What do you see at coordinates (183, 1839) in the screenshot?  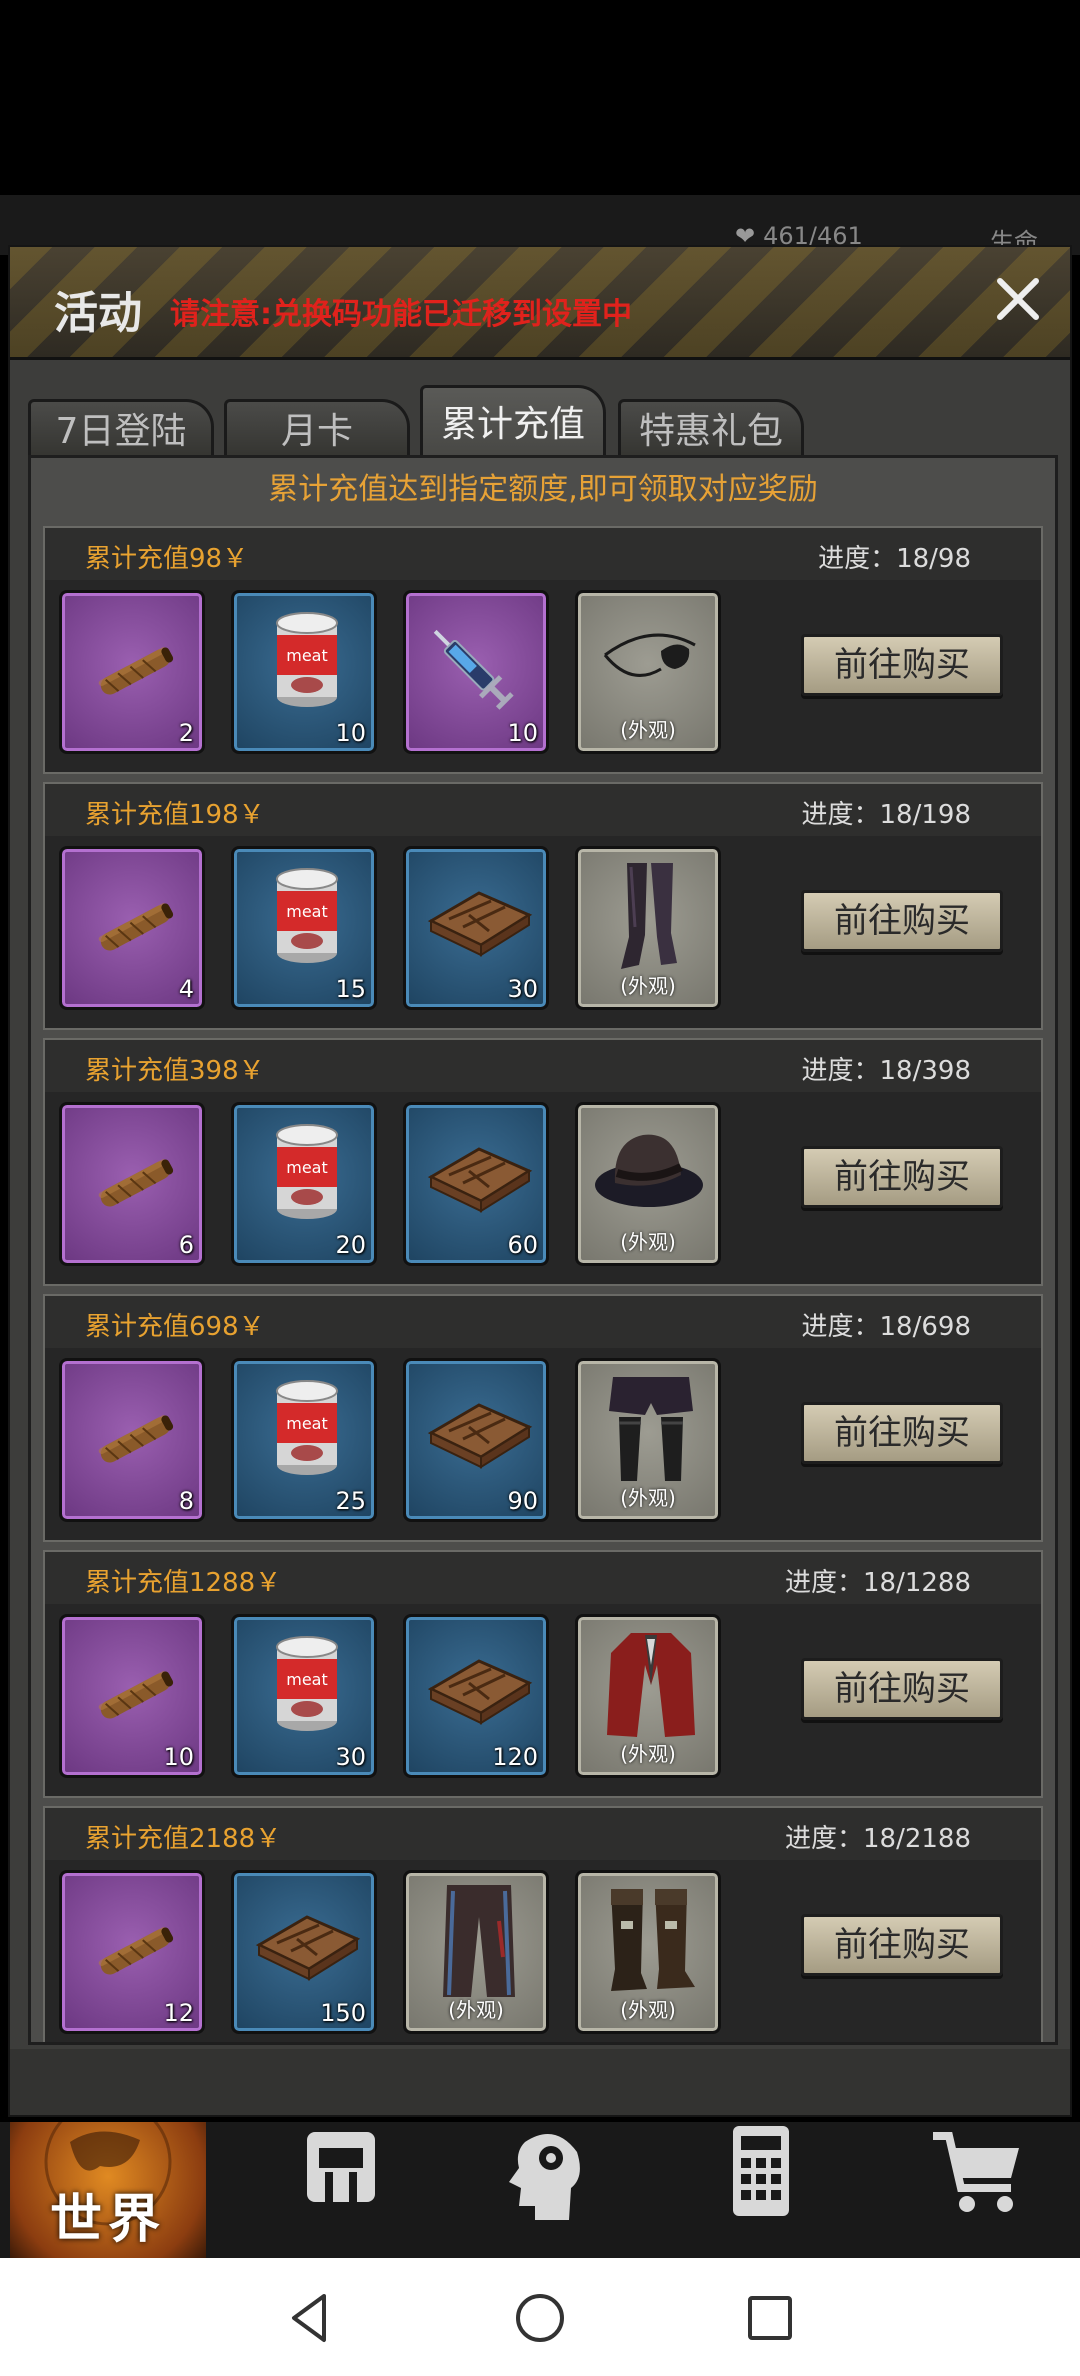 I see `tier-title: 累计充值2188￥` at bounding box center [183, 1839].